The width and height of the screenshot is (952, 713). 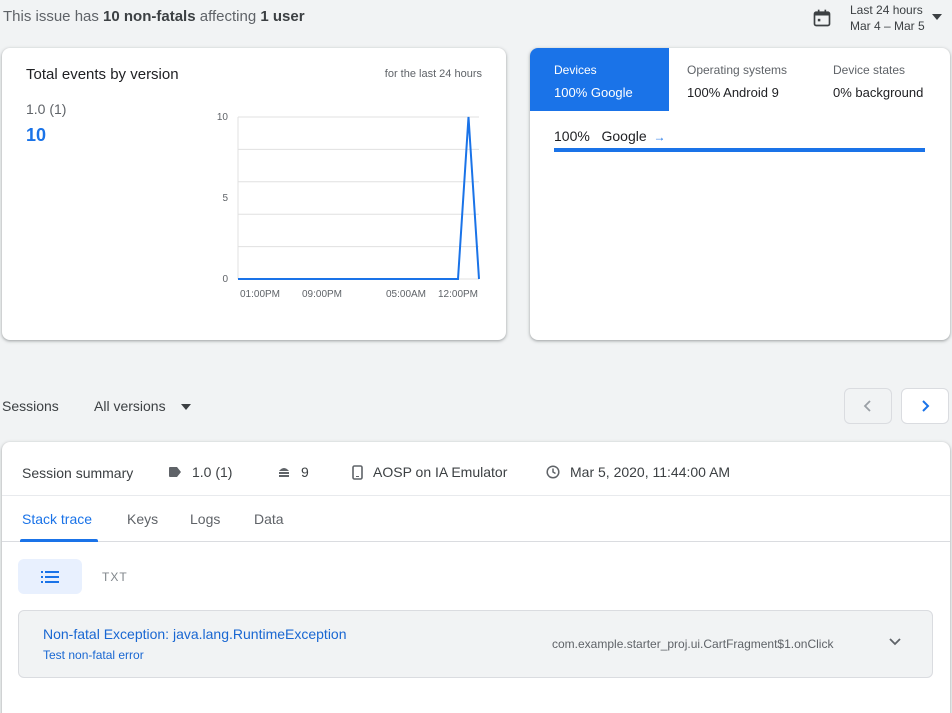 What do you see at coordinates (739, 150) in the screenshot?
I see `device-share-bar` at bounding box center [739, 150].